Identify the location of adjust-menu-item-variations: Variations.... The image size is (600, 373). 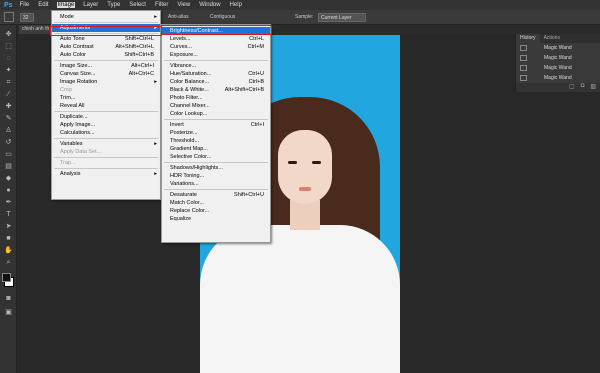
(216, 184).